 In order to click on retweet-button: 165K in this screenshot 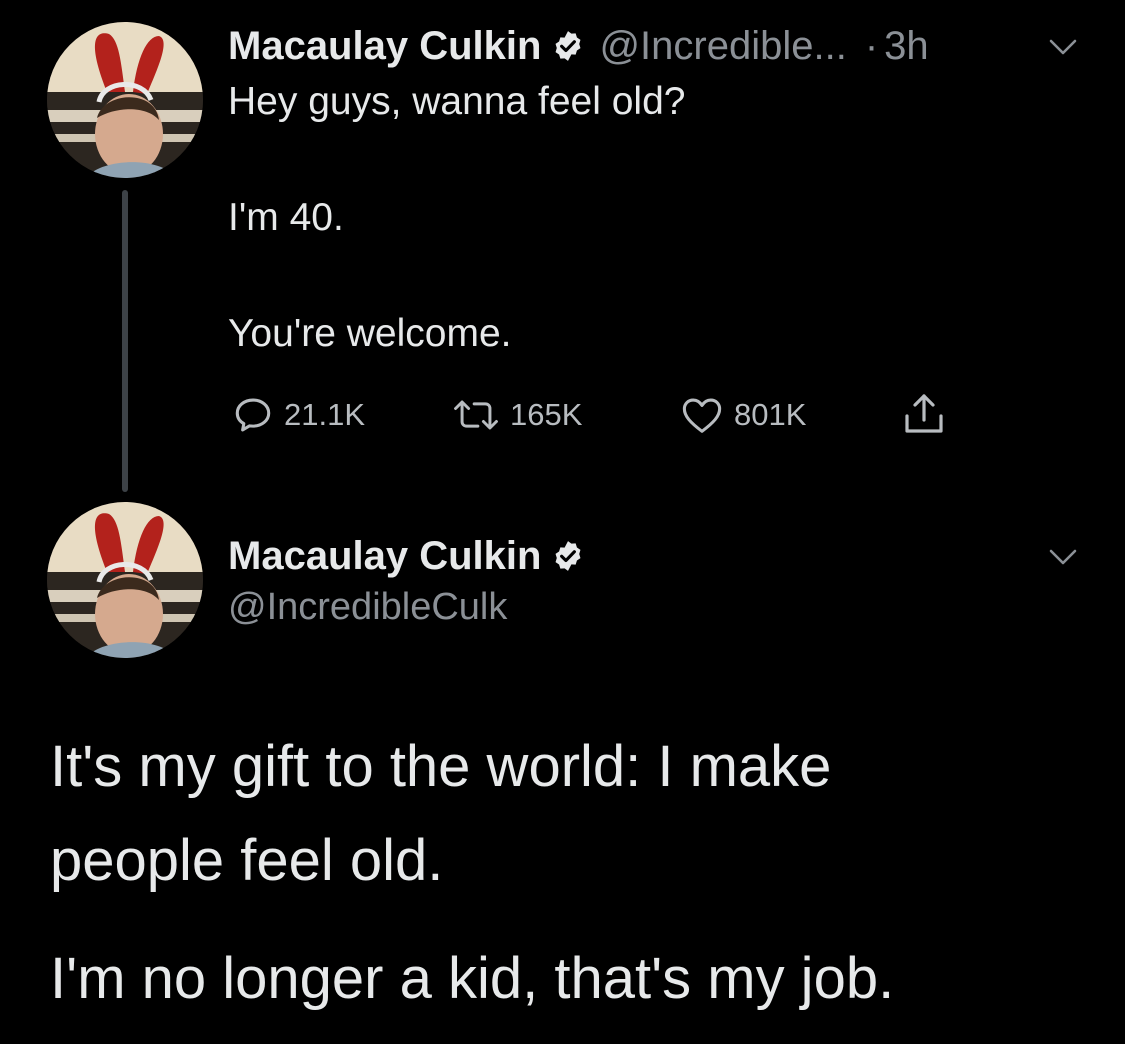, I will do `click(516, 415)`.